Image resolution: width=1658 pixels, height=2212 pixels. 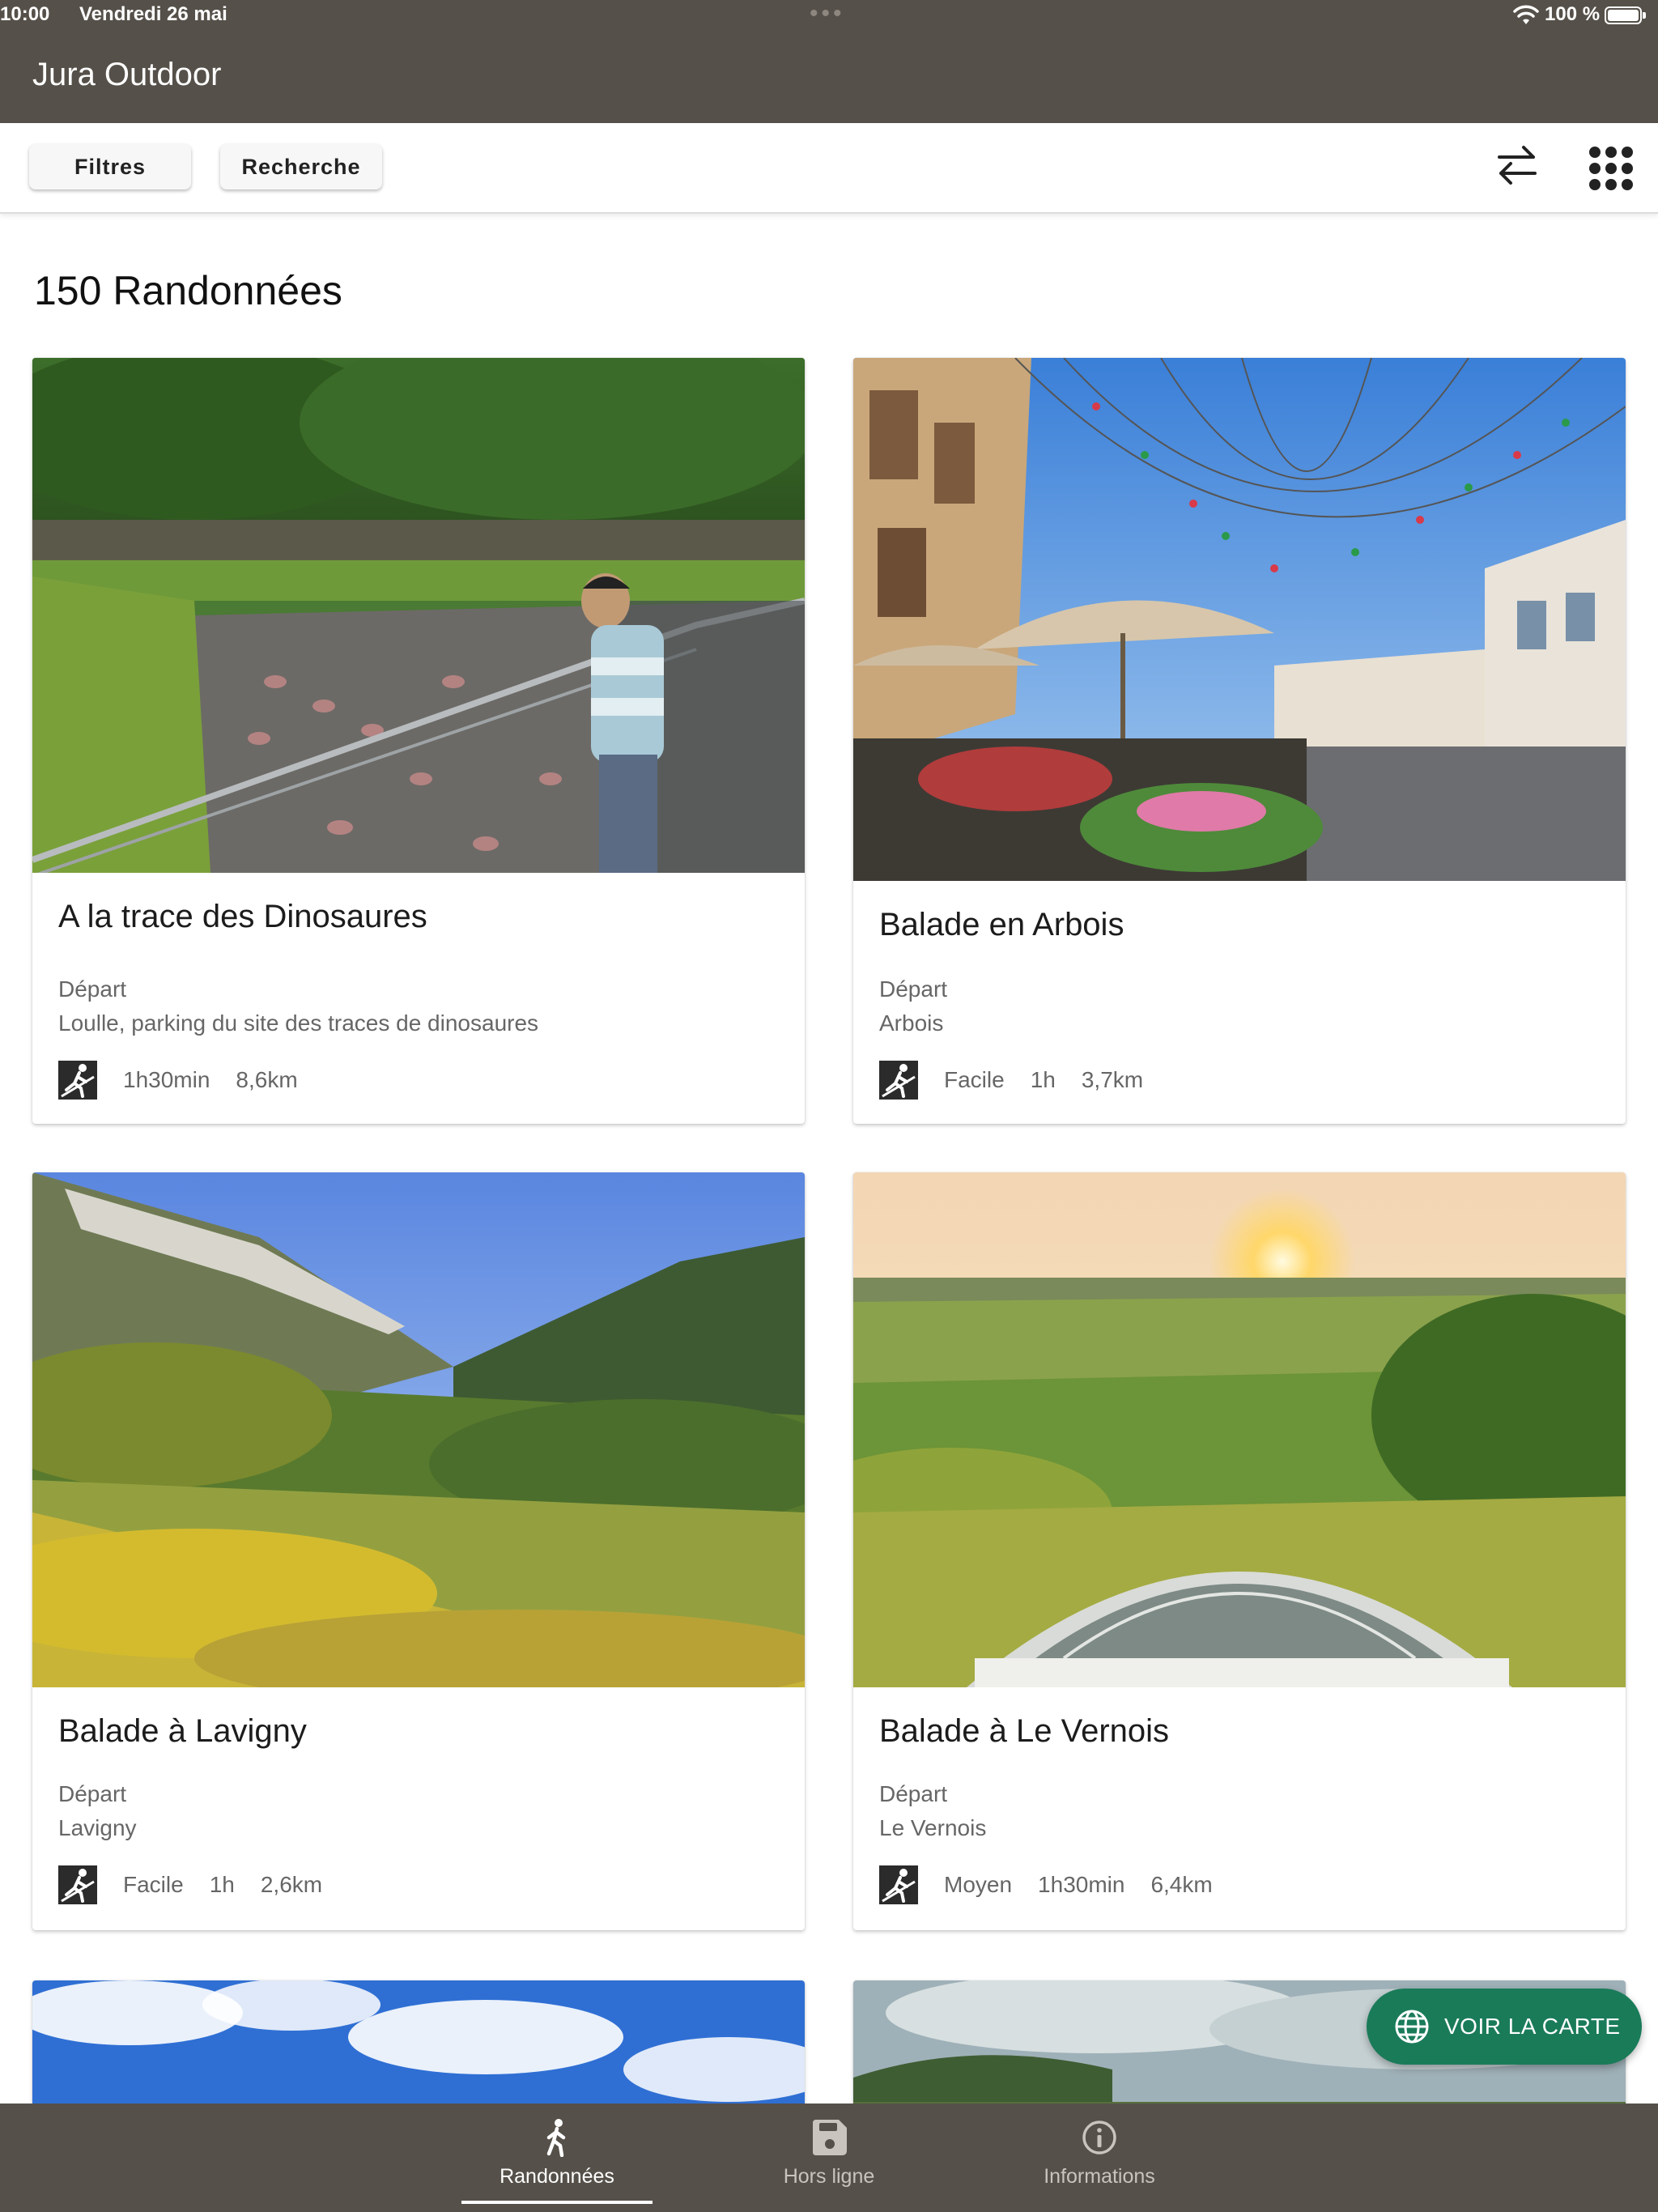 I want to click on search-button: Recherche, so click(x=301, y=166).